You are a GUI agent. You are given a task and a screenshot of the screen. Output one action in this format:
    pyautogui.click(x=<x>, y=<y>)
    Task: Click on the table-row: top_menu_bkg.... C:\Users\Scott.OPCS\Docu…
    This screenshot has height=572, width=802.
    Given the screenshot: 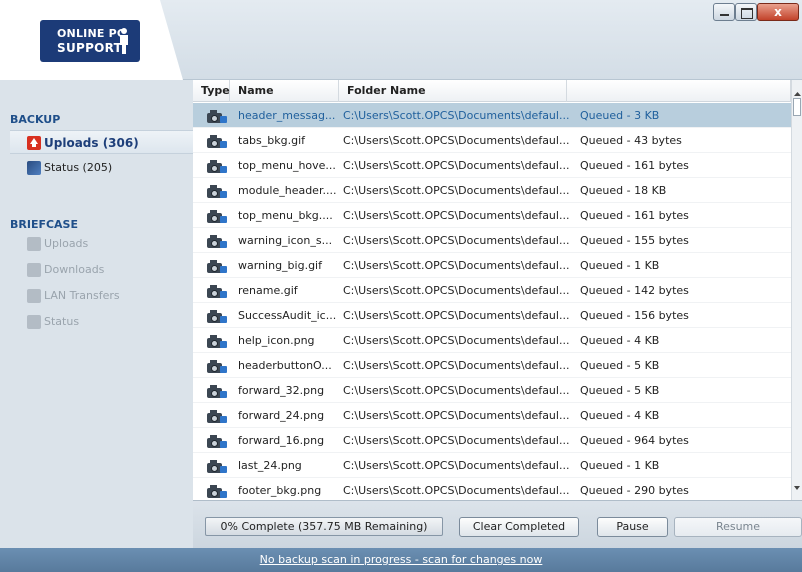 What is the action you would take?
    pyautogui.click(x=492, y=215)
    